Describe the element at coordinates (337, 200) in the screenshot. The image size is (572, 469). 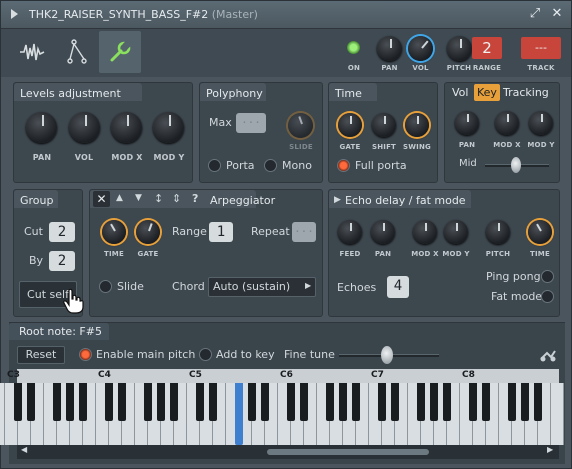
I see `echo-collapse-arrow-icon: ▶` at that location.